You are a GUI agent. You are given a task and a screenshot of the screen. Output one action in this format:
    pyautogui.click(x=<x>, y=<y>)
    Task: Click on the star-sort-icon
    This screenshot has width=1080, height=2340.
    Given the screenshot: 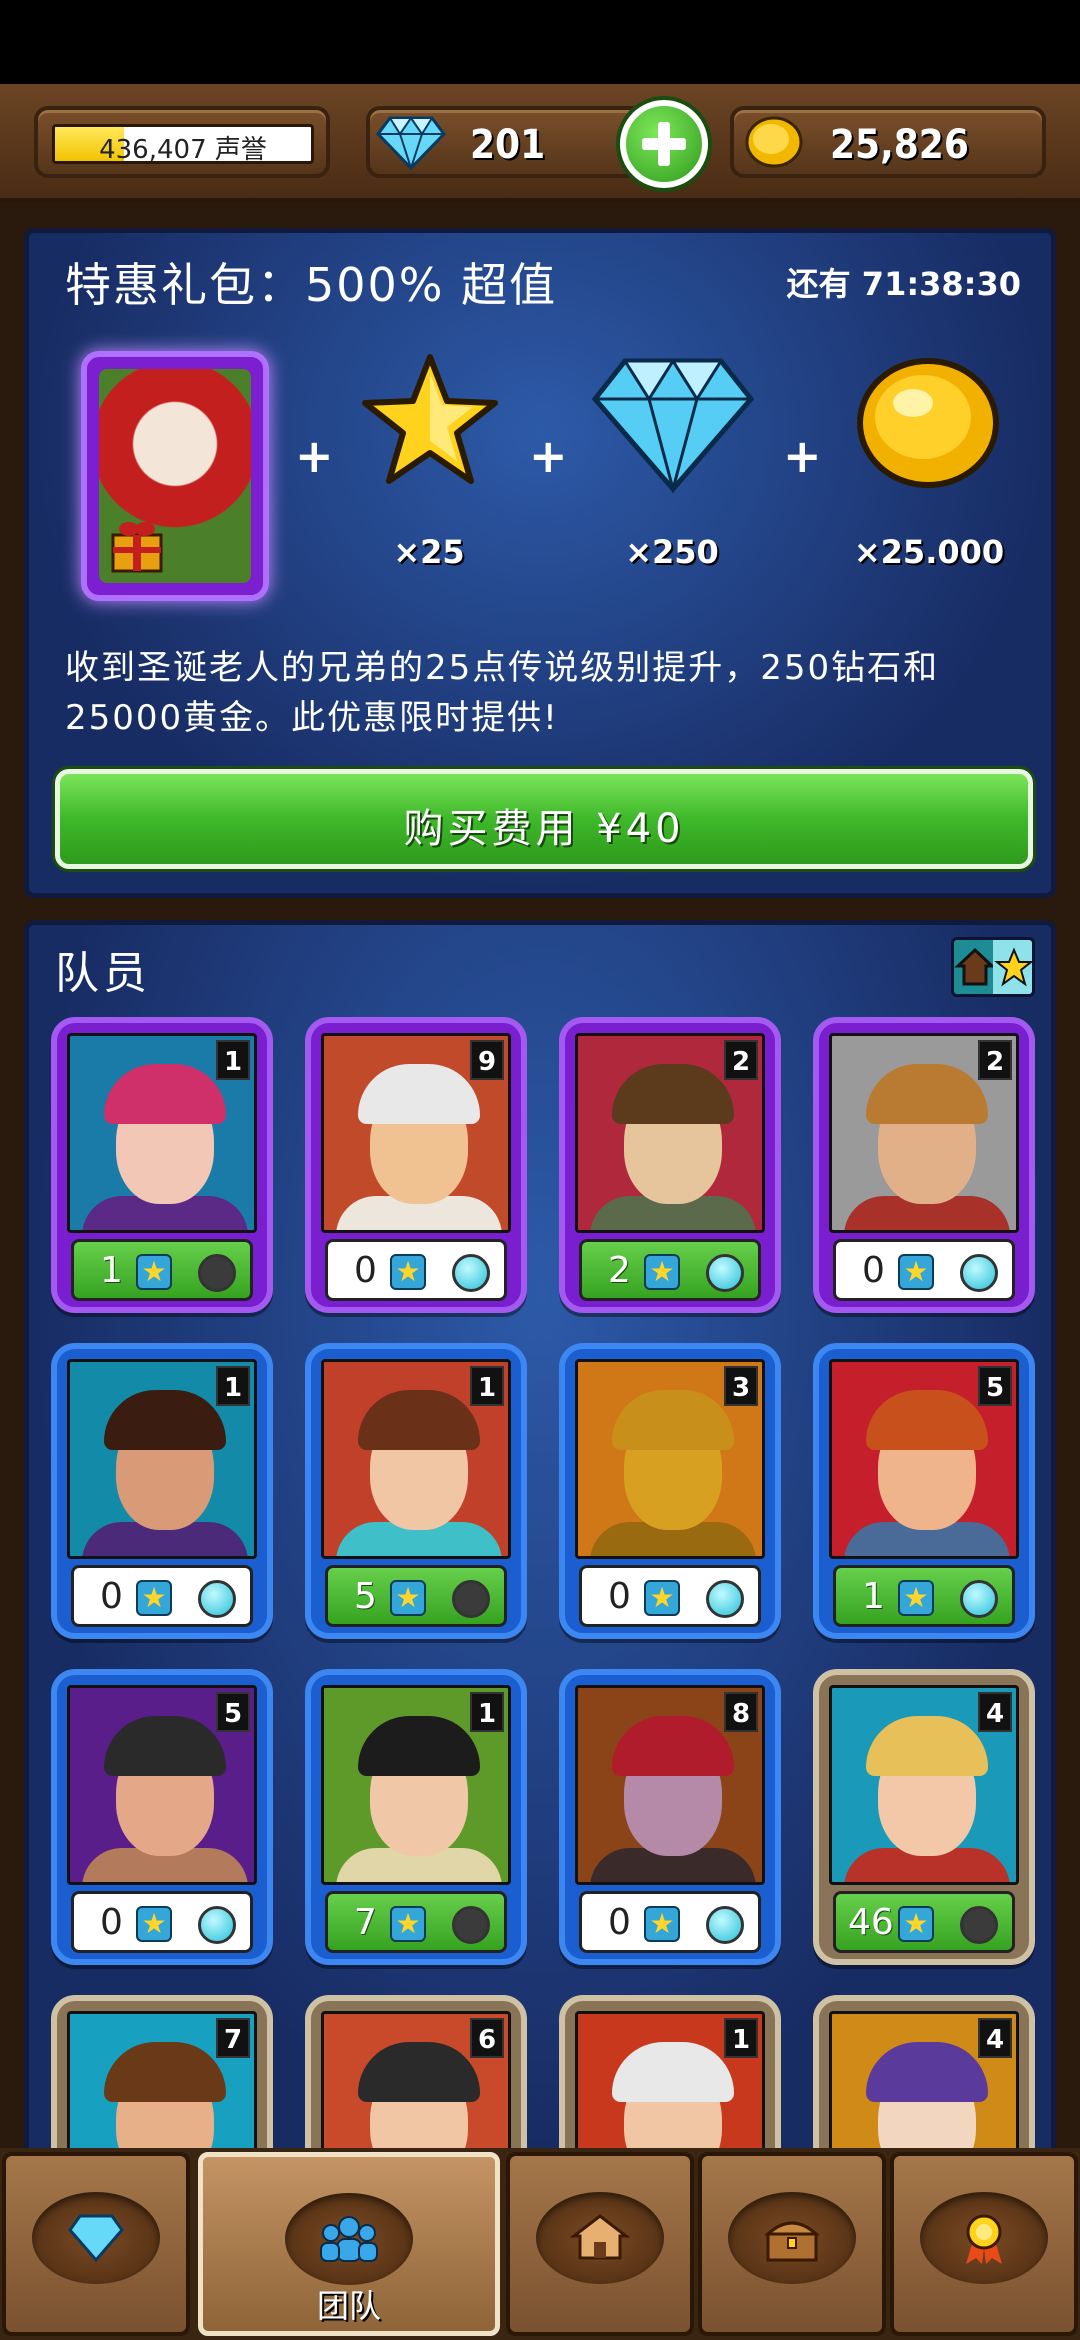 What is the action you would take?
    pyautogui.click(x=1012, y=967)
    